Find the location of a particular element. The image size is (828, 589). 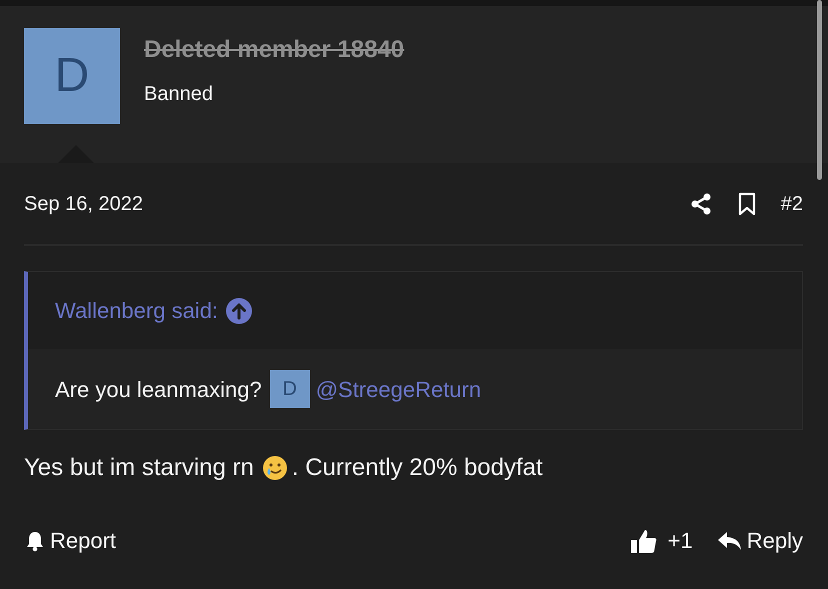

quote-attribution: Wallenberg said: is located at coordinates (136, 310).